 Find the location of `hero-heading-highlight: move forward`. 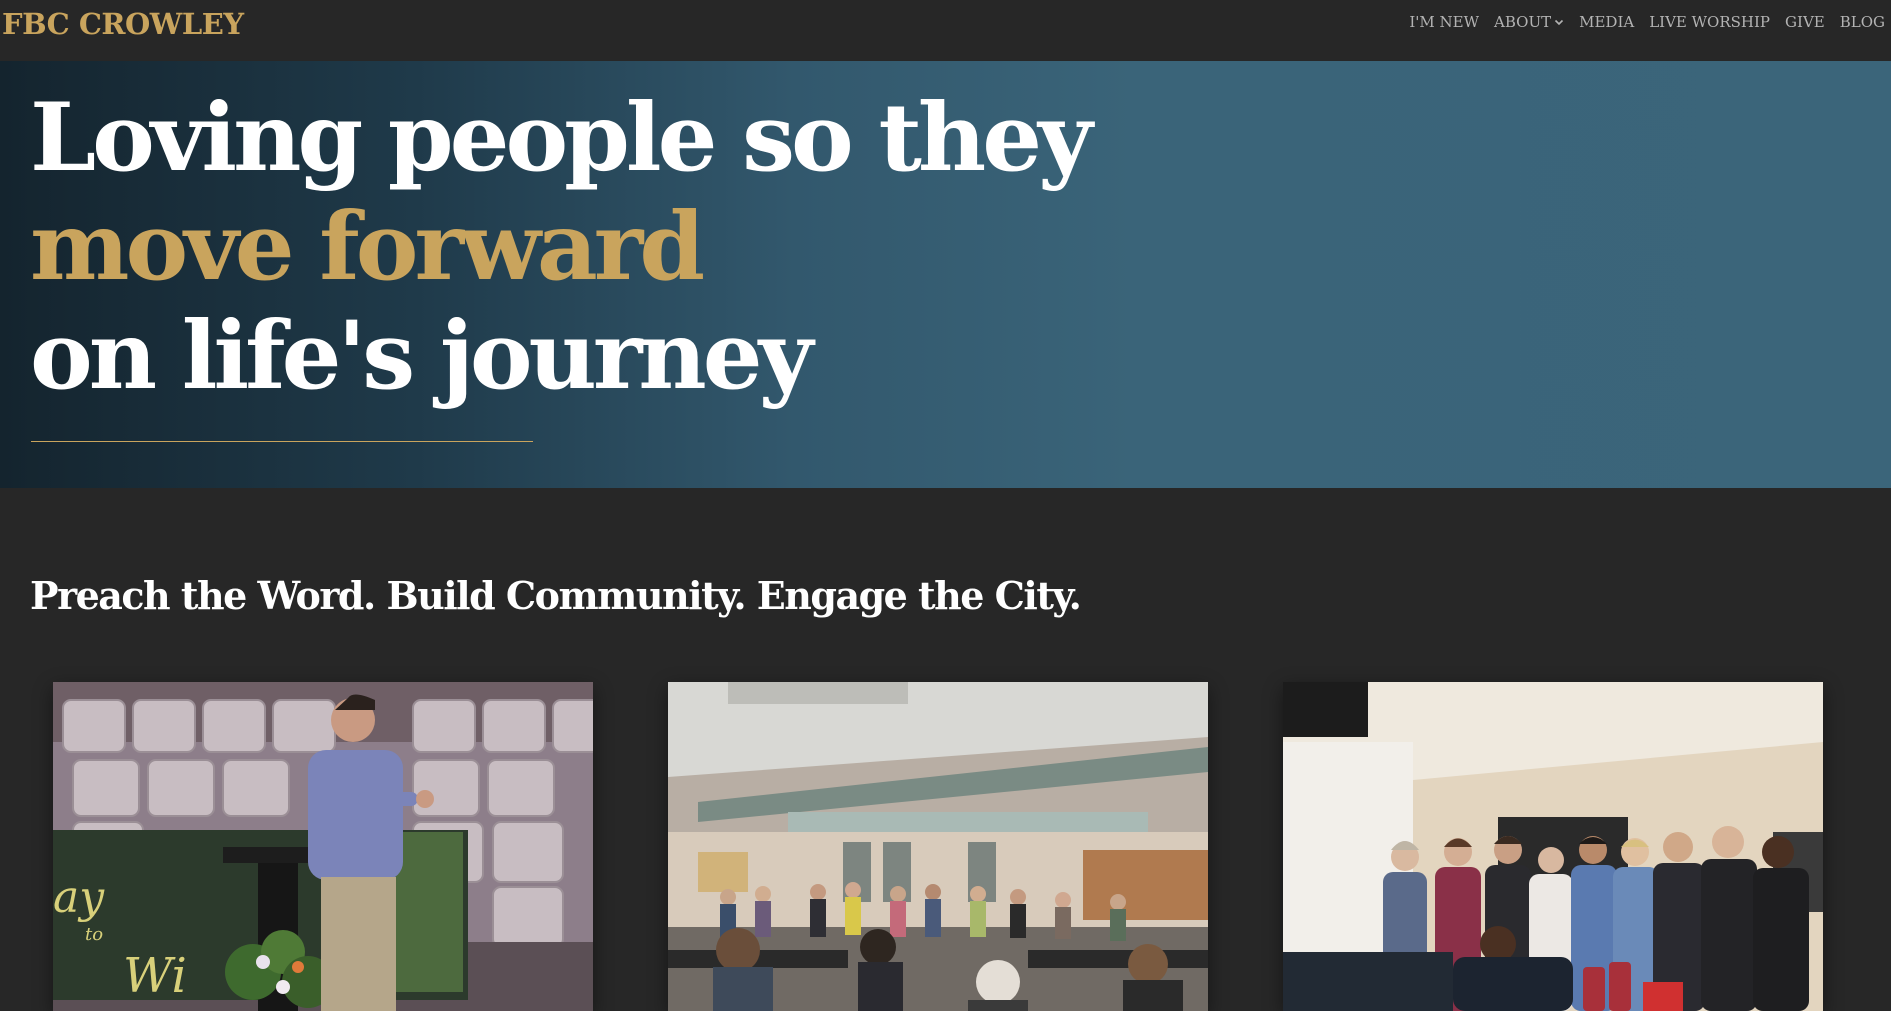

hero-heading-highlight: move forward is located at coordinates (367, 247).